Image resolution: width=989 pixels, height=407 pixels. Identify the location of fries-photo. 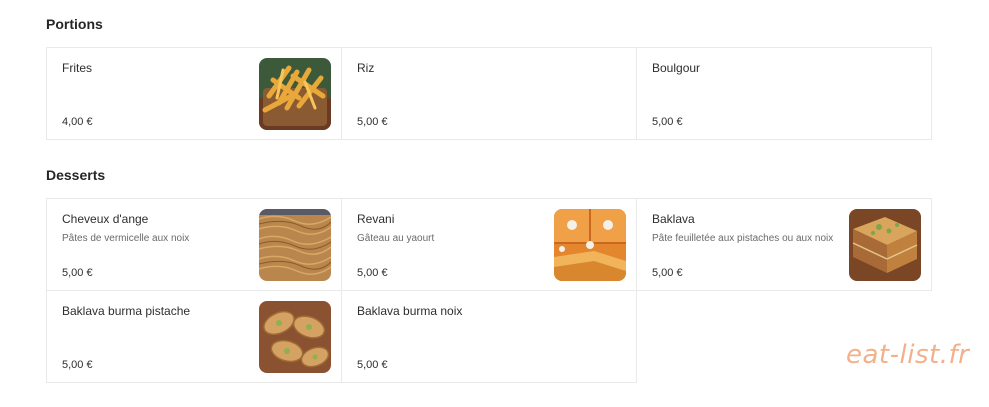
(295, 94).